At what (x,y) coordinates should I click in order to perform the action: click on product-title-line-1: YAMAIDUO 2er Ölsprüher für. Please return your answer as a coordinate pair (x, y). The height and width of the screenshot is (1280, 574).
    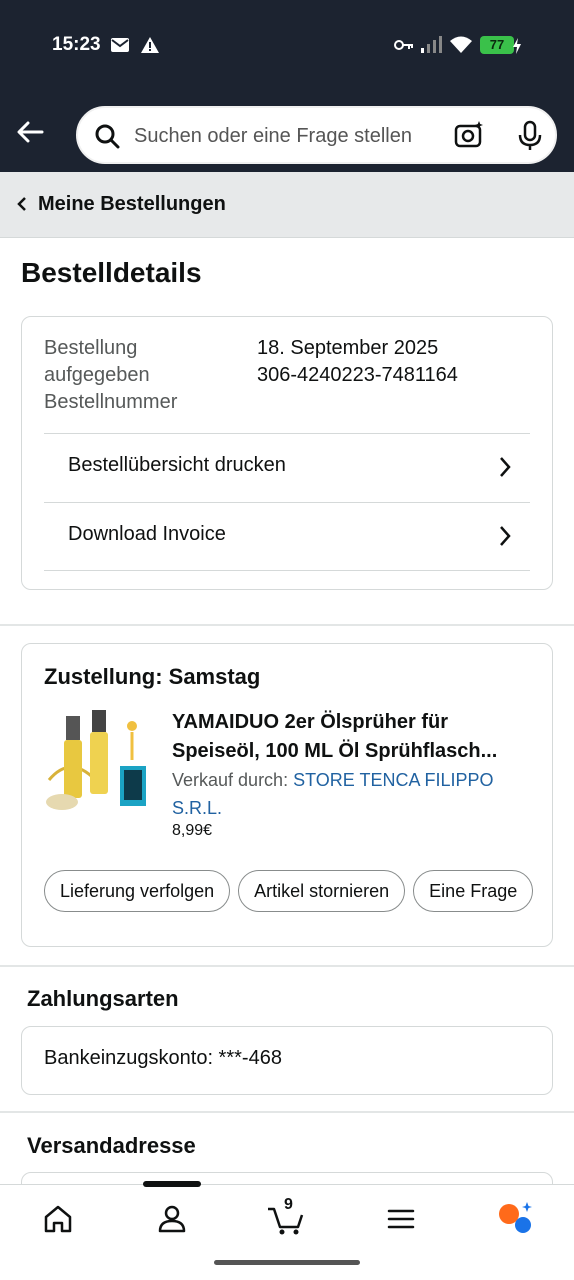
    Looking at the image, I should click on (352, 722).